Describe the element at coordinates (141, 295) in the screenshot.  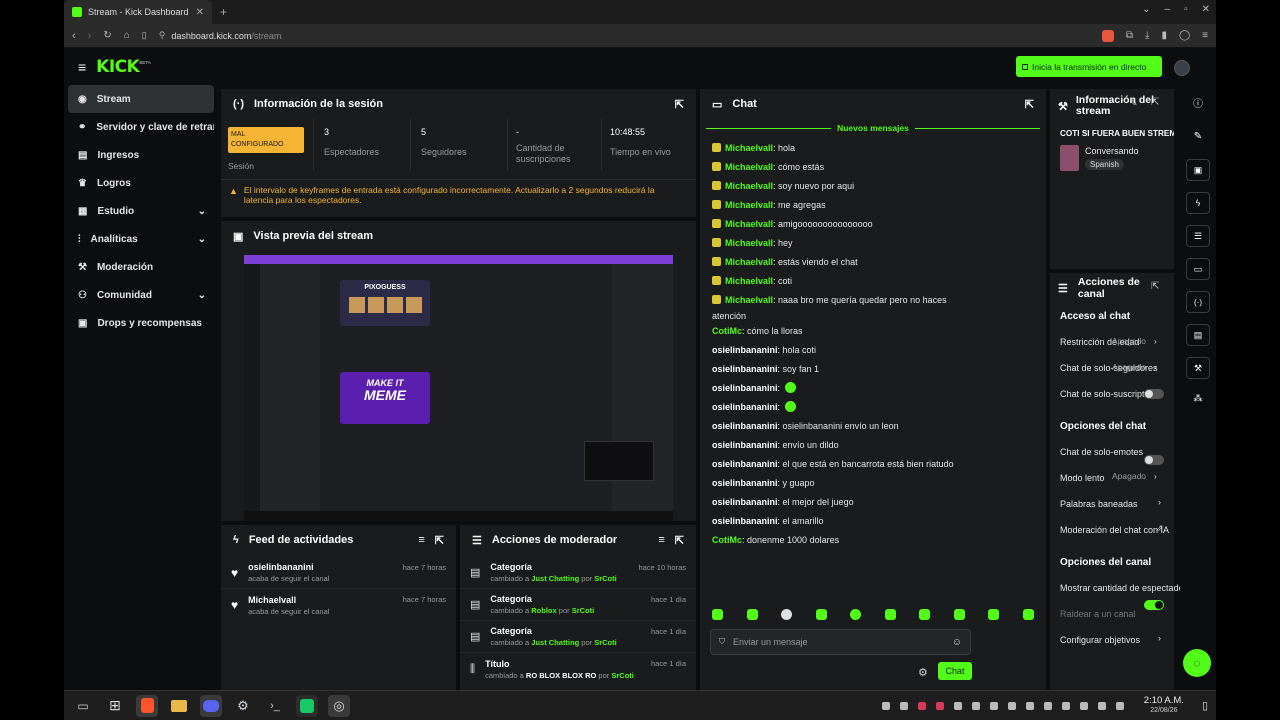
I see `sidebar-item-community: ⚇ Comunidad ⌄` at that location.